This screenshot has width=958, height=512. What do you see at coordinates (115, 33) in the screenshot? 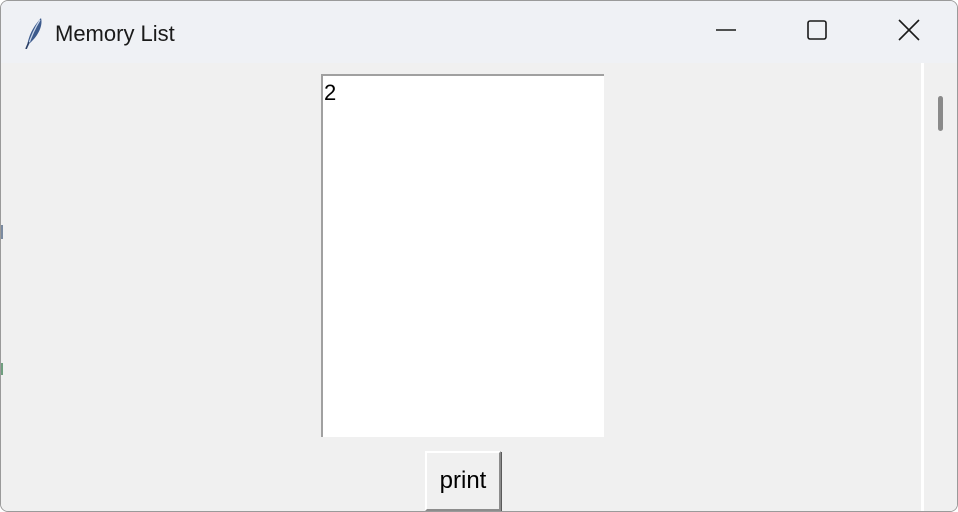
I see `window-title: Memory List` at bounding box center [115, 33].